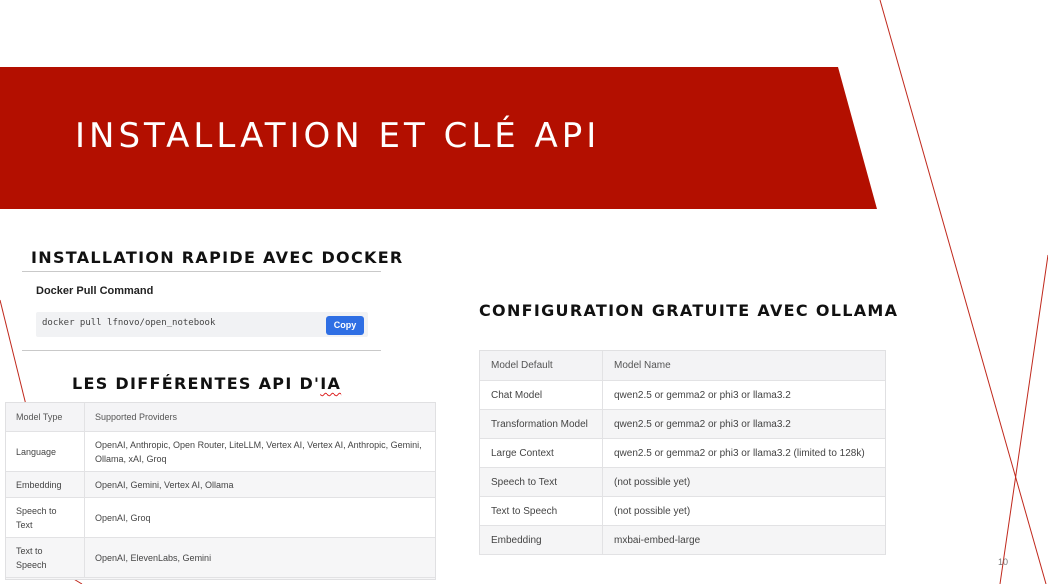  What do you see at coordinates (217, 257) in the screenshot?
I see `docker-heading: Installation rapide avec Docker` at bounding box center [217, 257].